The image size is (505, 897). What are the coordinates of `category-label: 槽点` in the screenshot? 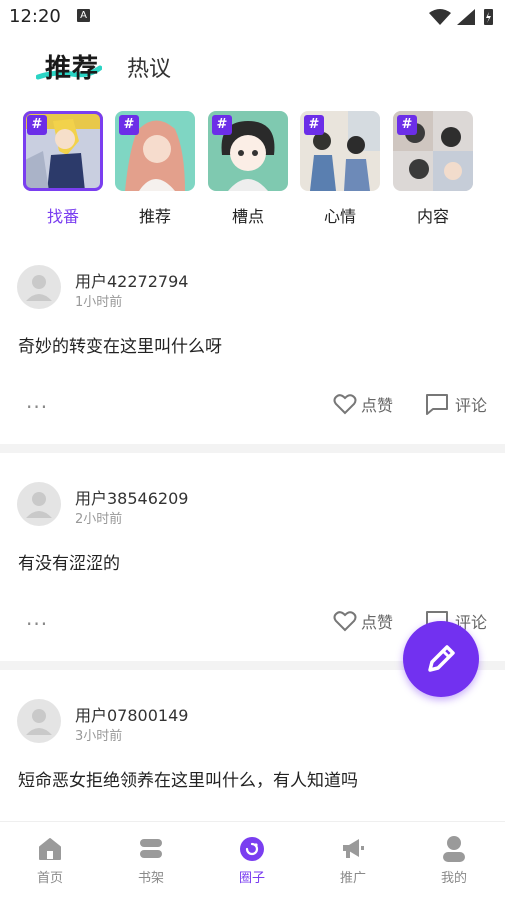 It's located at (247, 216).